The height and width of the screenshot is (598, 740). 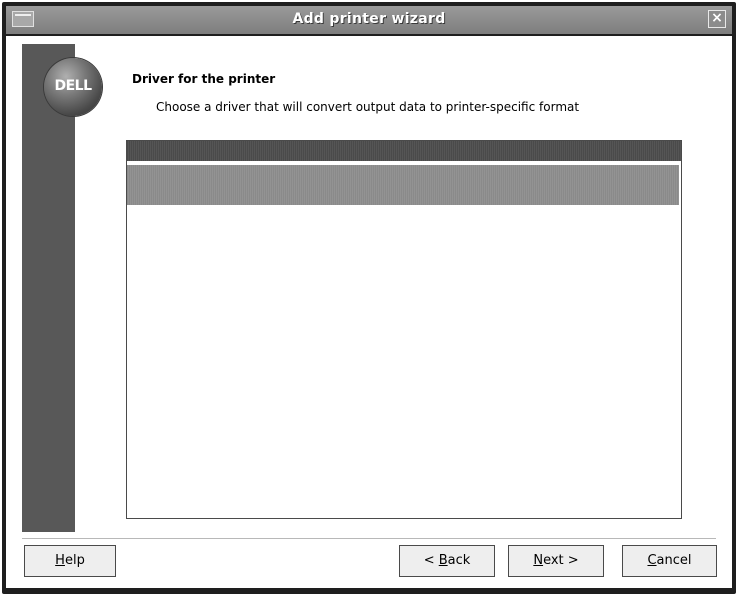 I want to click on sidebar-banner, so click(x=48, y=288).